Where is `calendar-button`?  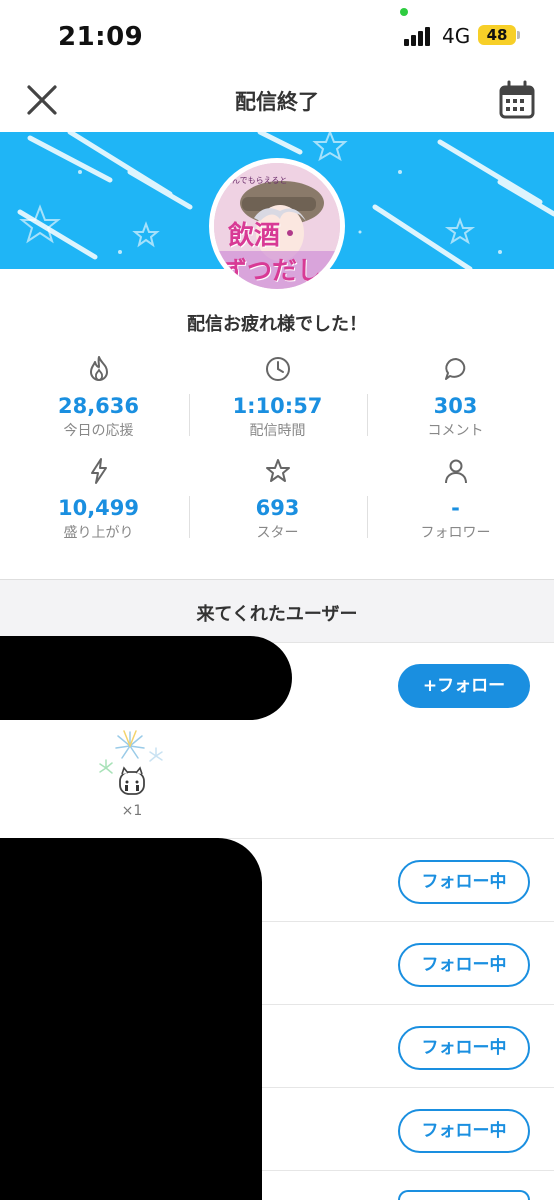 calendar-button is located at coordinates (517, 100).